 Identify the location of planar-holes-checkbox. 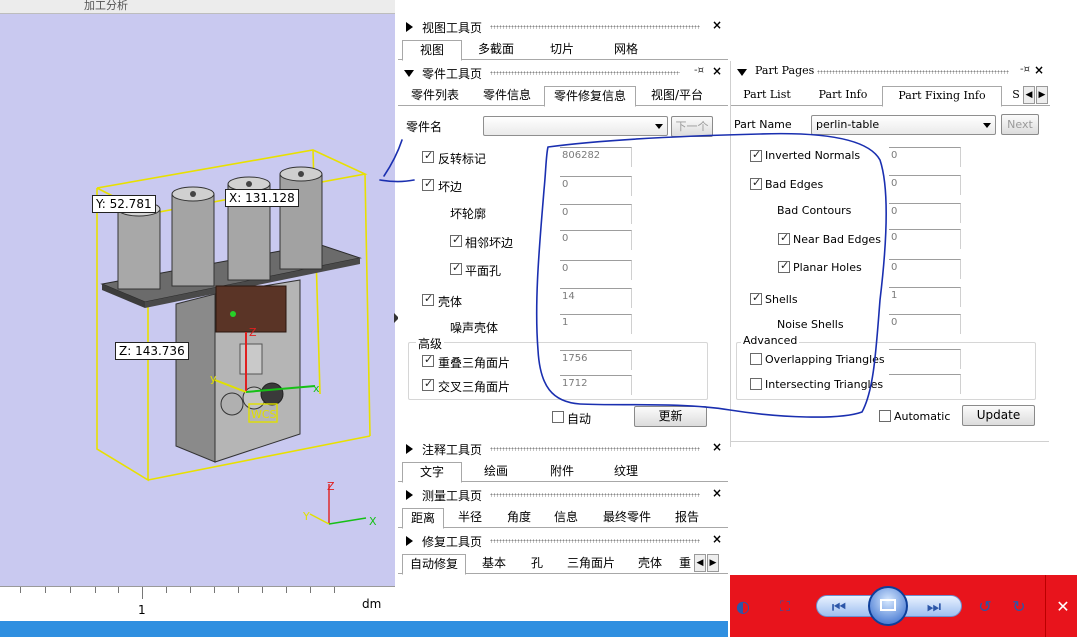
(456, 268).